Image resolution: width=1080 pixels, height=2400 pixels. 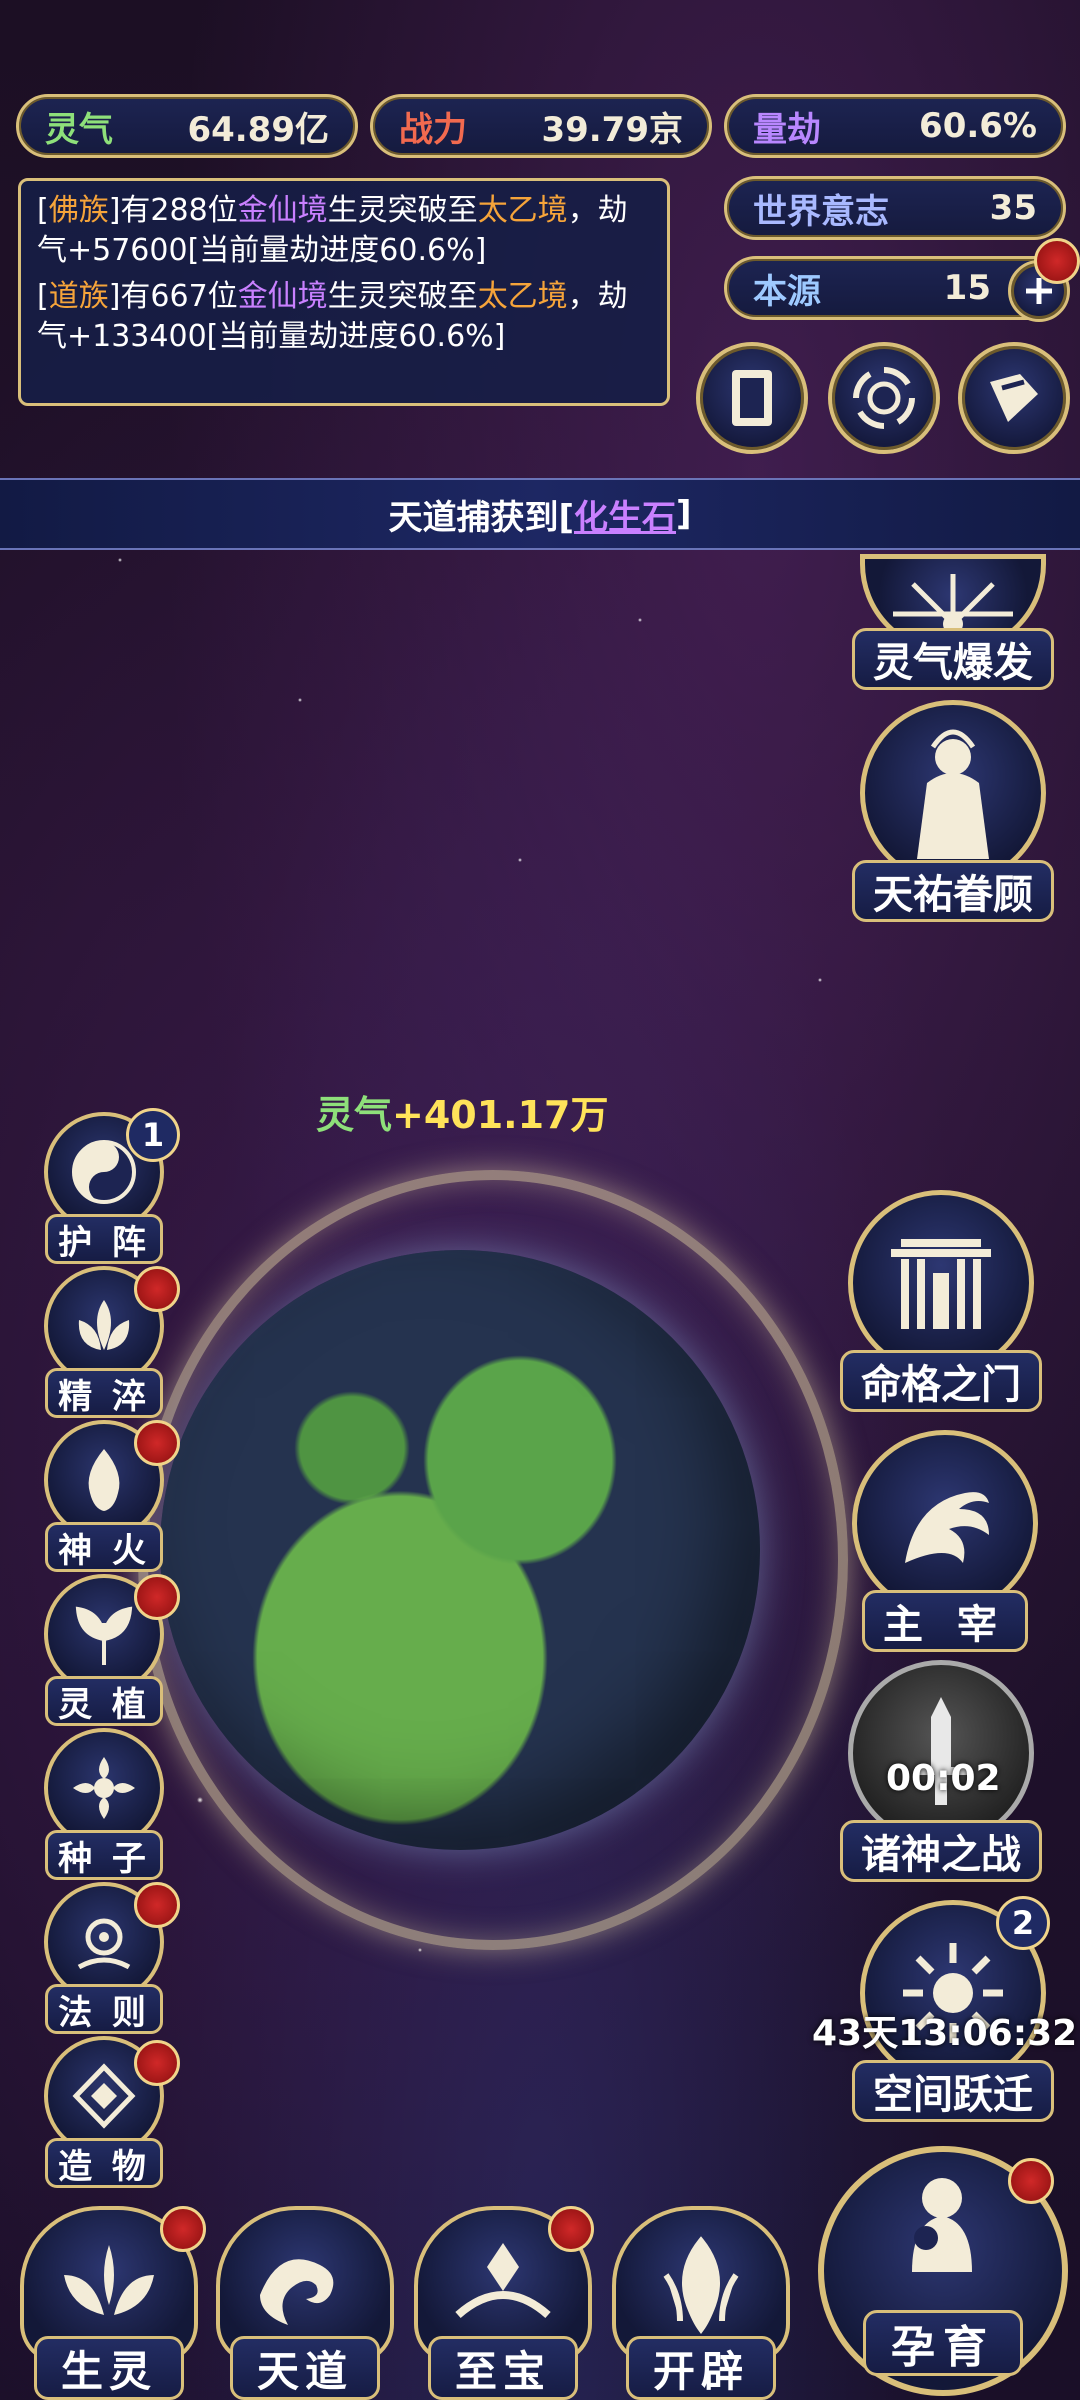 What do you see at coordinates (157, 1289) in the screenshot?
I see `refine-alert-badge` at bounding box center [157, 1289].